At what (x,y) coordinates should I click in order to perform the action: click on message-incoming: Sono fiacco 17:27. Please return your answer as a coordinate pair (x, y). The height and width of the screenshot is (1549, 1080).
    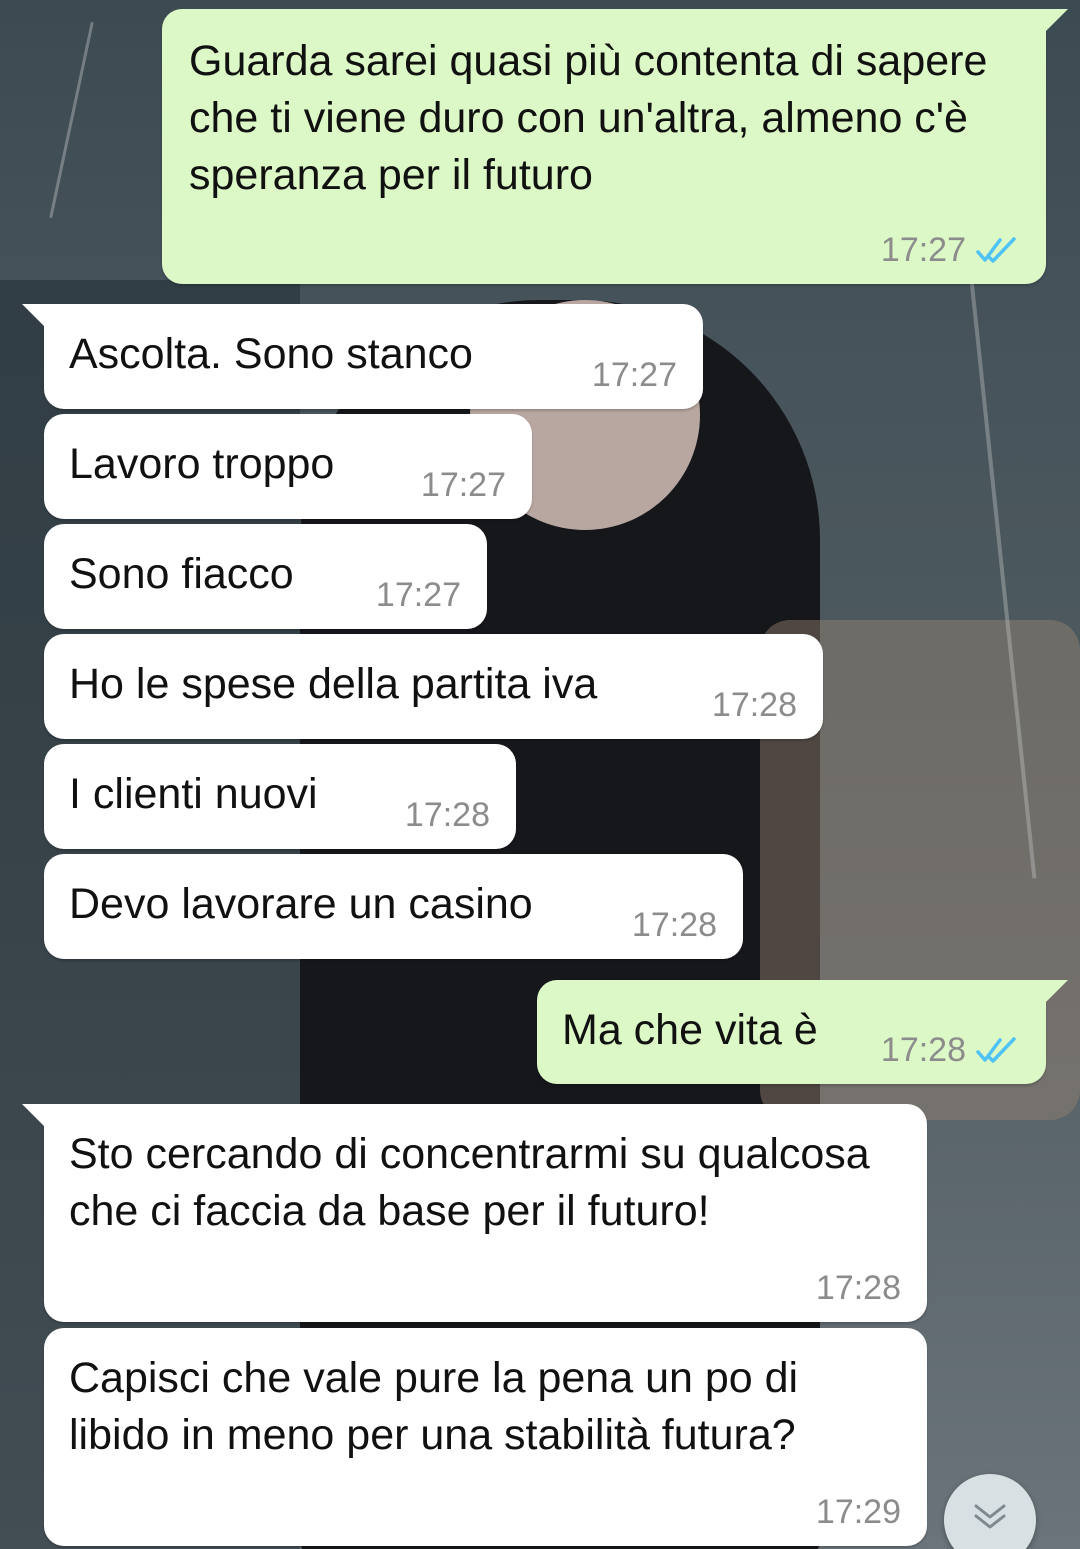
    Looking at the image, I should click on (265, 576).